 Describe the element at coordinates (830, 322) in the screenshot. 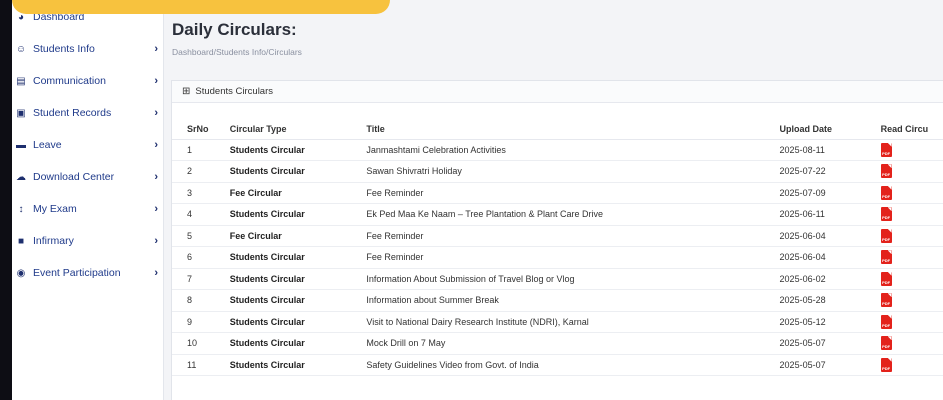

I see `cell-upload-date: 2025-05-12` at that location.